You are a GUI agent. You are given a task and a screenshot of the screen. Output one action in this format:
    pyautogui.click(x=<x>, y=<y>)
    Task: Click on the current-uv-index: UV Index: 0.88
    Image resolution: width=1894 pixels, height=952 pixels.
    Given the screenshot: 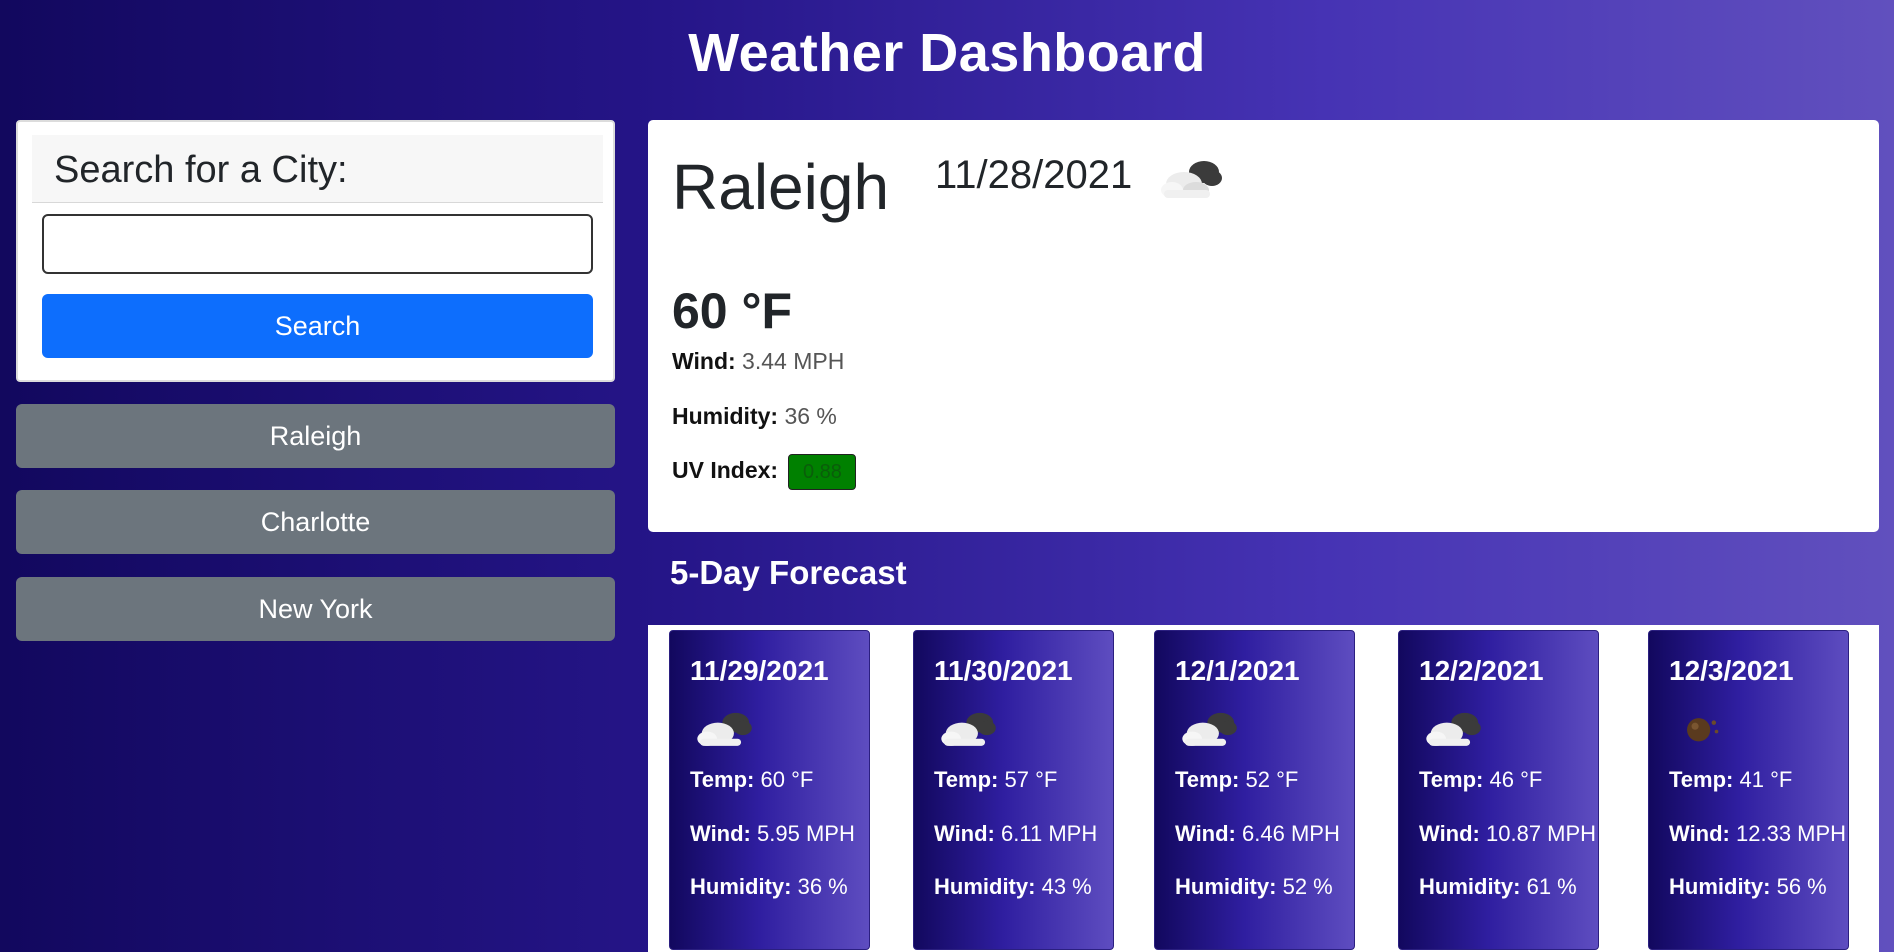 What is the action you would take?
    pyautogui.click(x=764, y=472)
    